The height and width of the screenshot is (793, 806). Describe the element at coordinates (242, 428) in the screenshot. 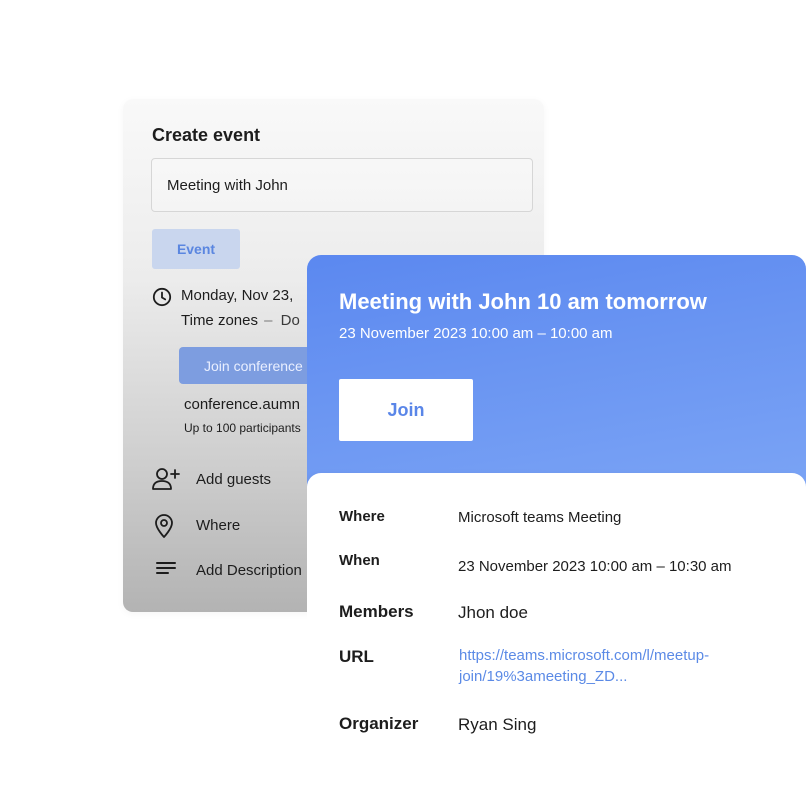

I see `participants-limit: Up to 100 participants` at that location.